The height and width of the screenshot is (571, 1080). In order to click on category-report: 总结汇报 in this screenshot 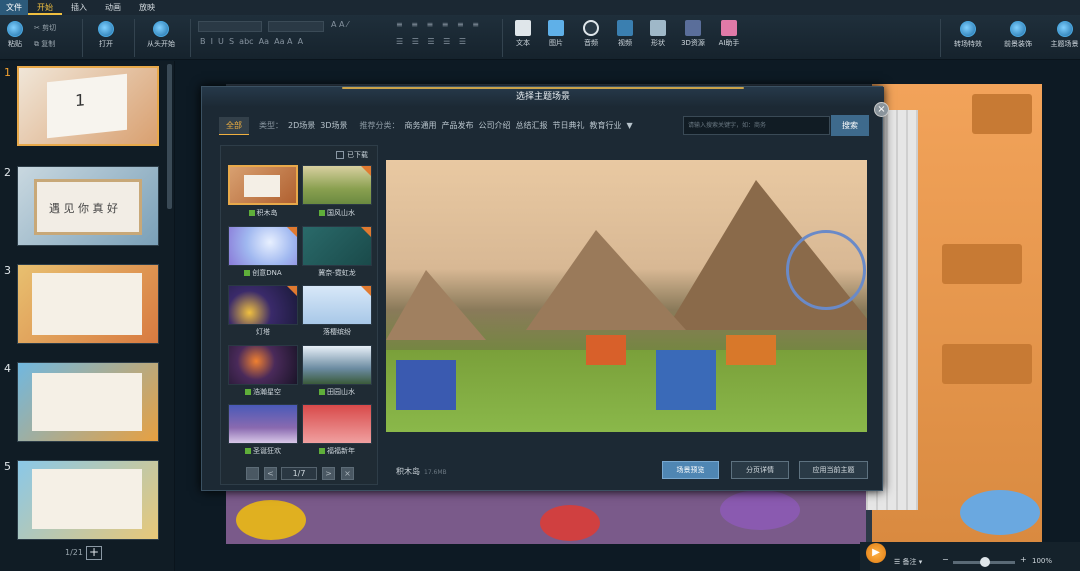, I will do `click(532, 125)`.